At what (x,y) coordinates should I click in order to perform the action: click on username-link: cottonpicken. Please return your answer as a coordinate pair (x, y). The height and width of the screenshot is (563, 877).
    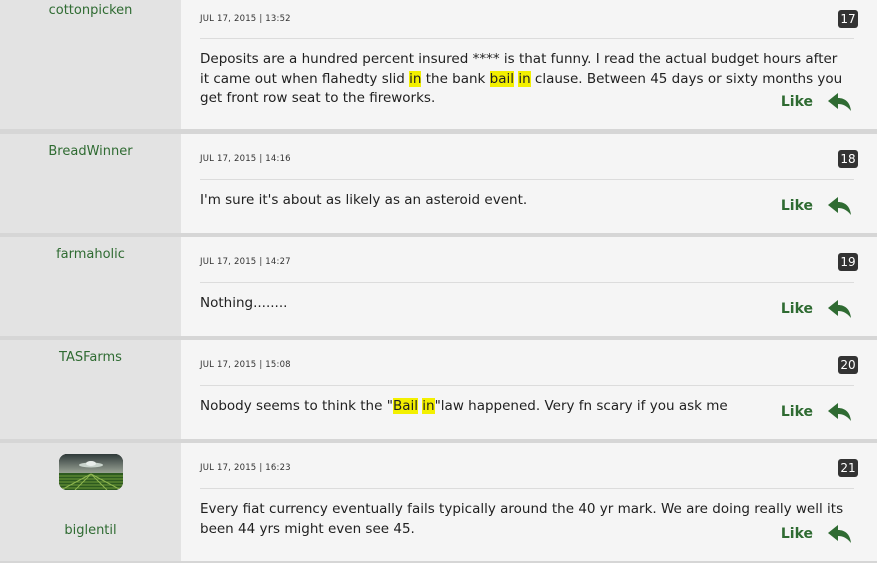
    Looking at the image, I should click on (90, 10).